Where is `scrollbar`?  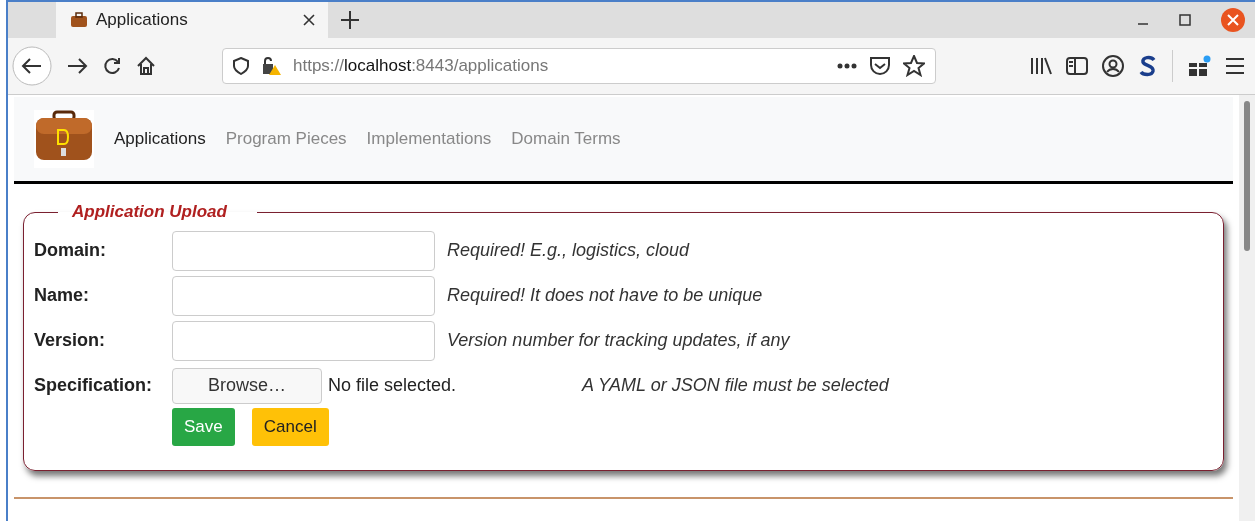
scrollbar is located at coordinates (1247, 308).